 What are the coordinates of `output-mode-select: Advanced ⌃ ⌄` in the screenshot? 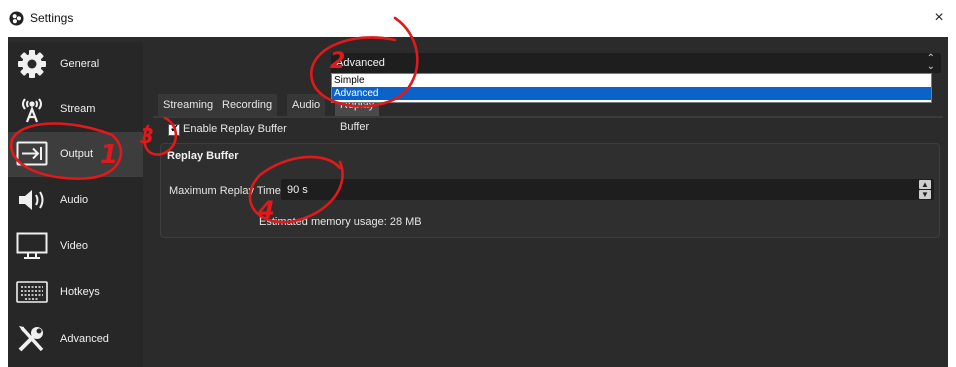 It's located at (636, 63).